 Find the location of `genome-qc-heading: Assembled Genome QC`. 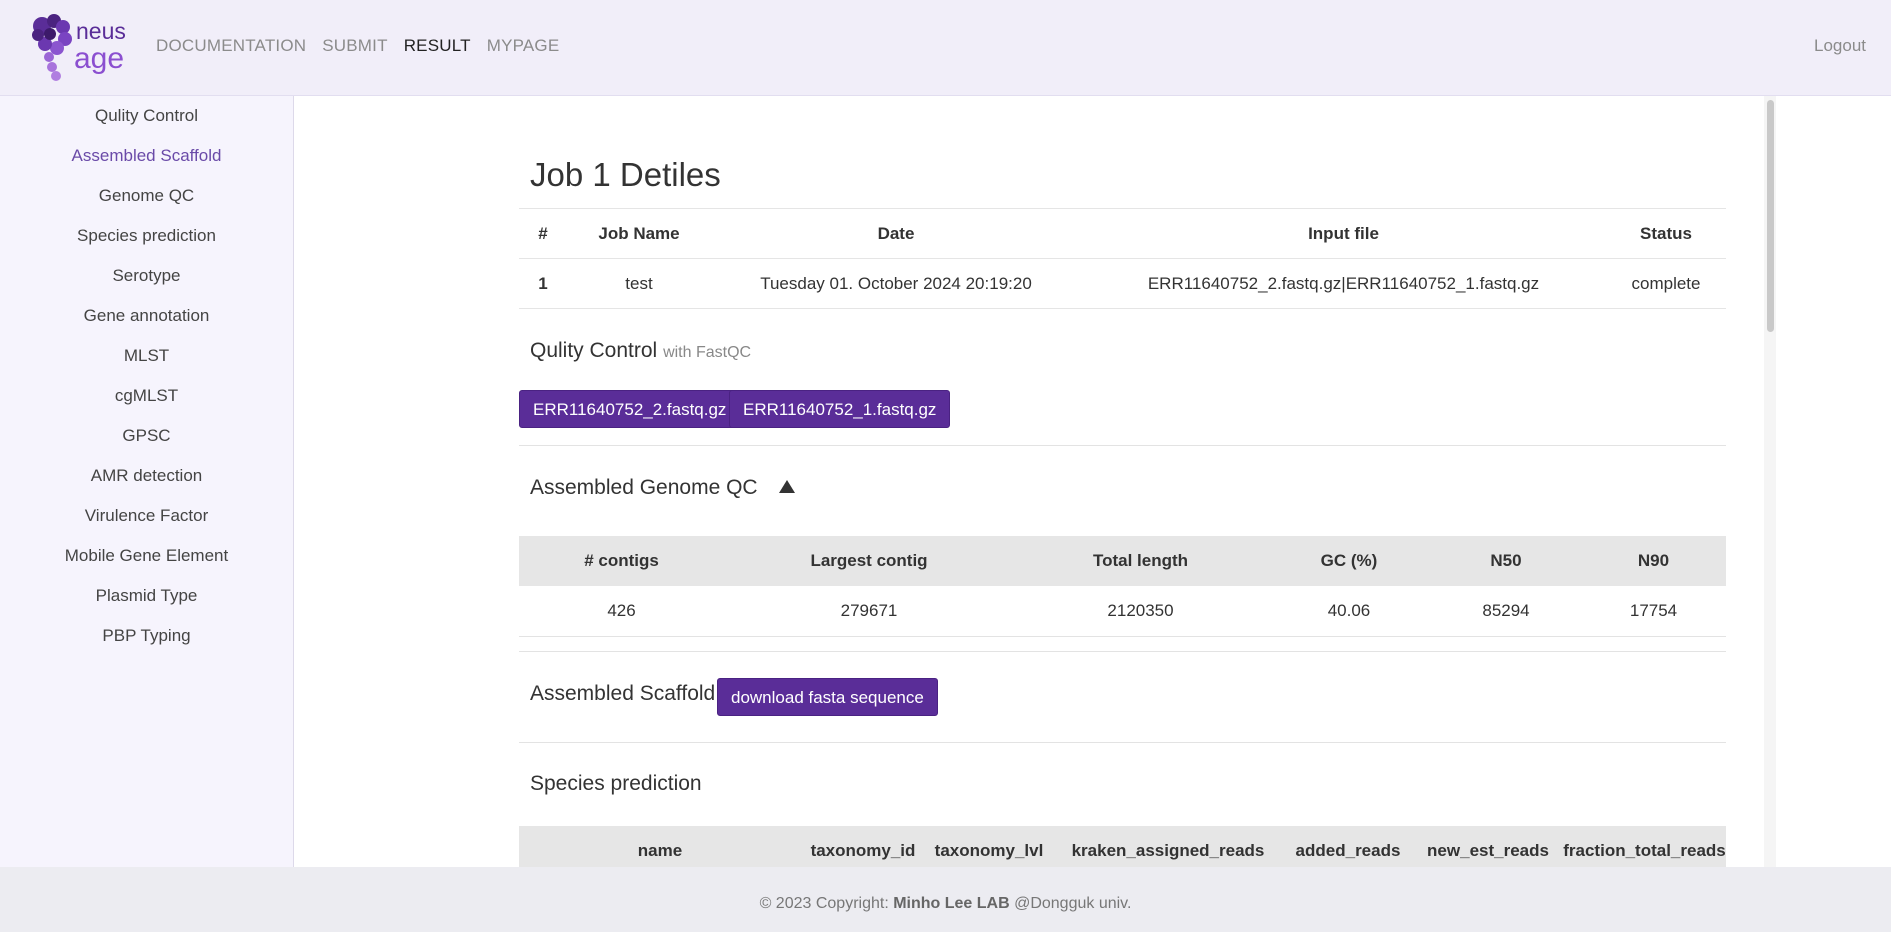

genome-qc-heading: Assembled Genome QC is located at coordinates (663, 488).